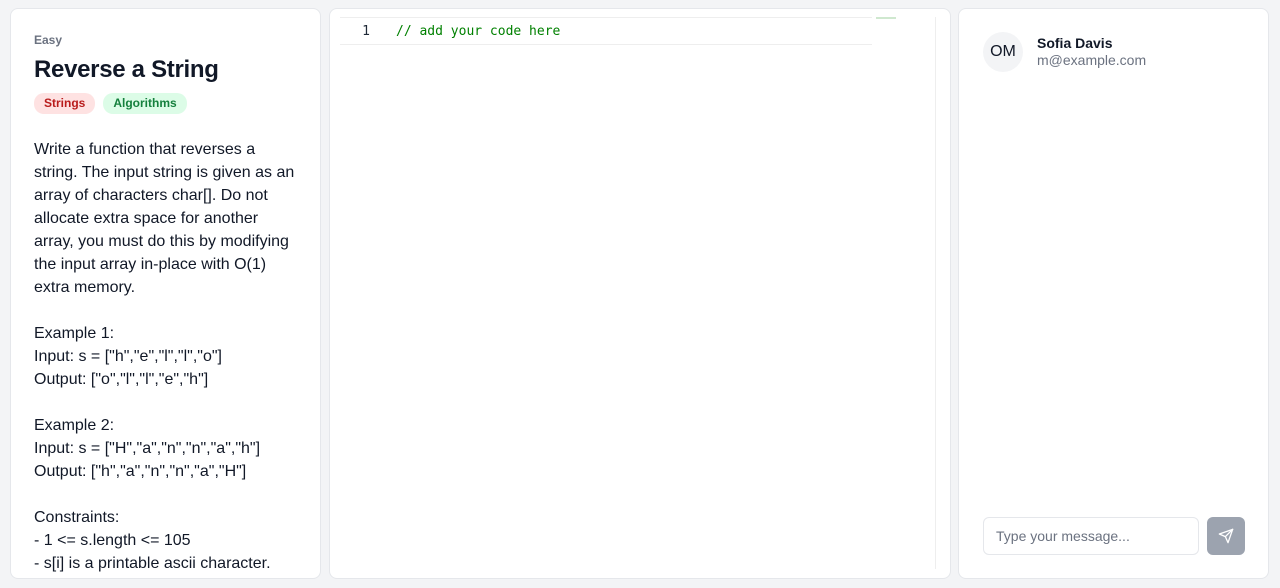 Image resolution: width=1280 pixels, height=588 pixels. I want to click on avatar: OM, so click(1003, 52).